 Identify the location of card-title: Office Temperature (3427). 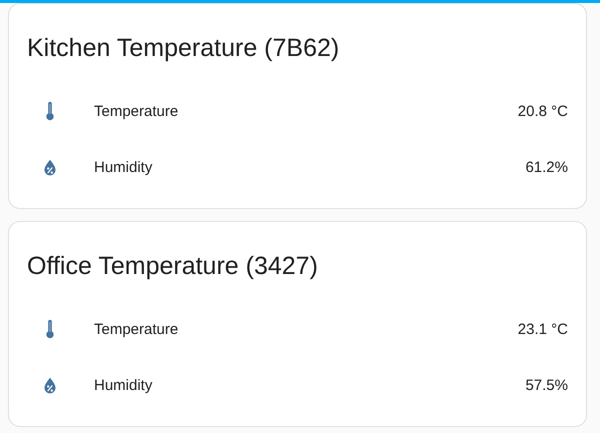
(172, 266).